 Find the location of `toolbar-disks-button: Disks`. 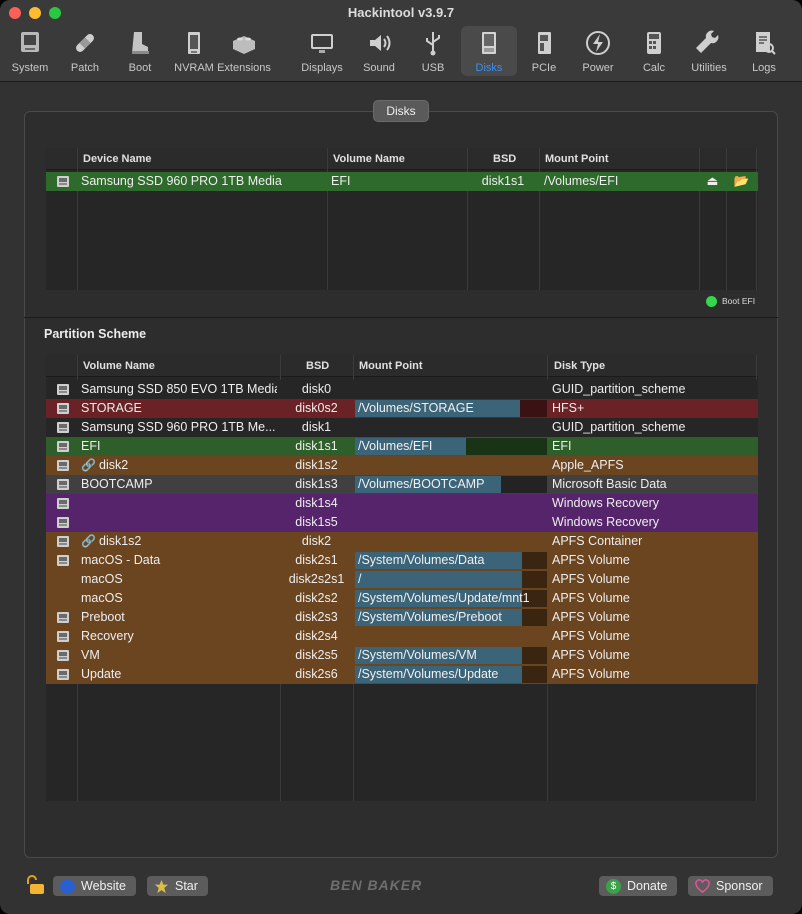

toolbar-disks-button: Disks is located at coordinates (489, 51).